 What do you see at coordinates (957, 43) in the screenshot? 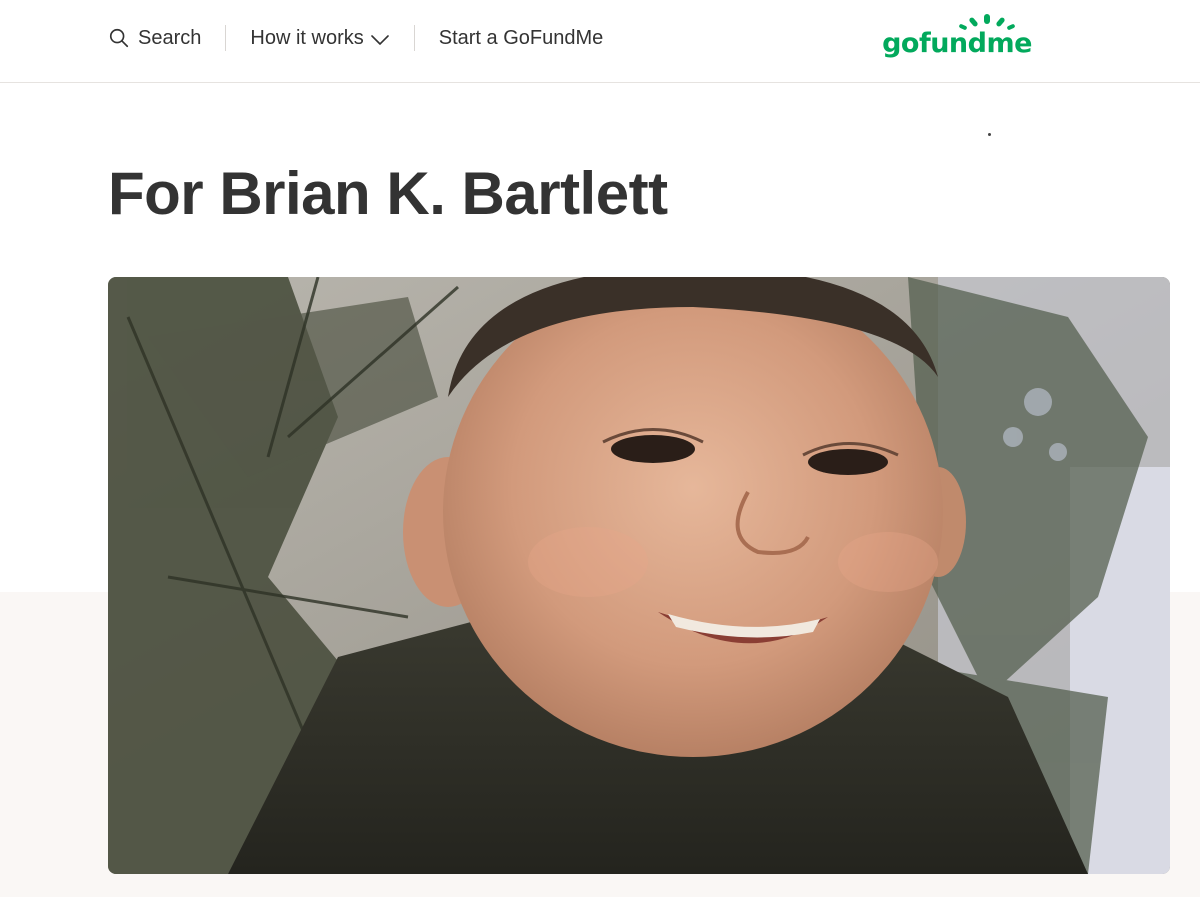
I see `logo-wordmark: gofundme` at bounding box center [957, 43].